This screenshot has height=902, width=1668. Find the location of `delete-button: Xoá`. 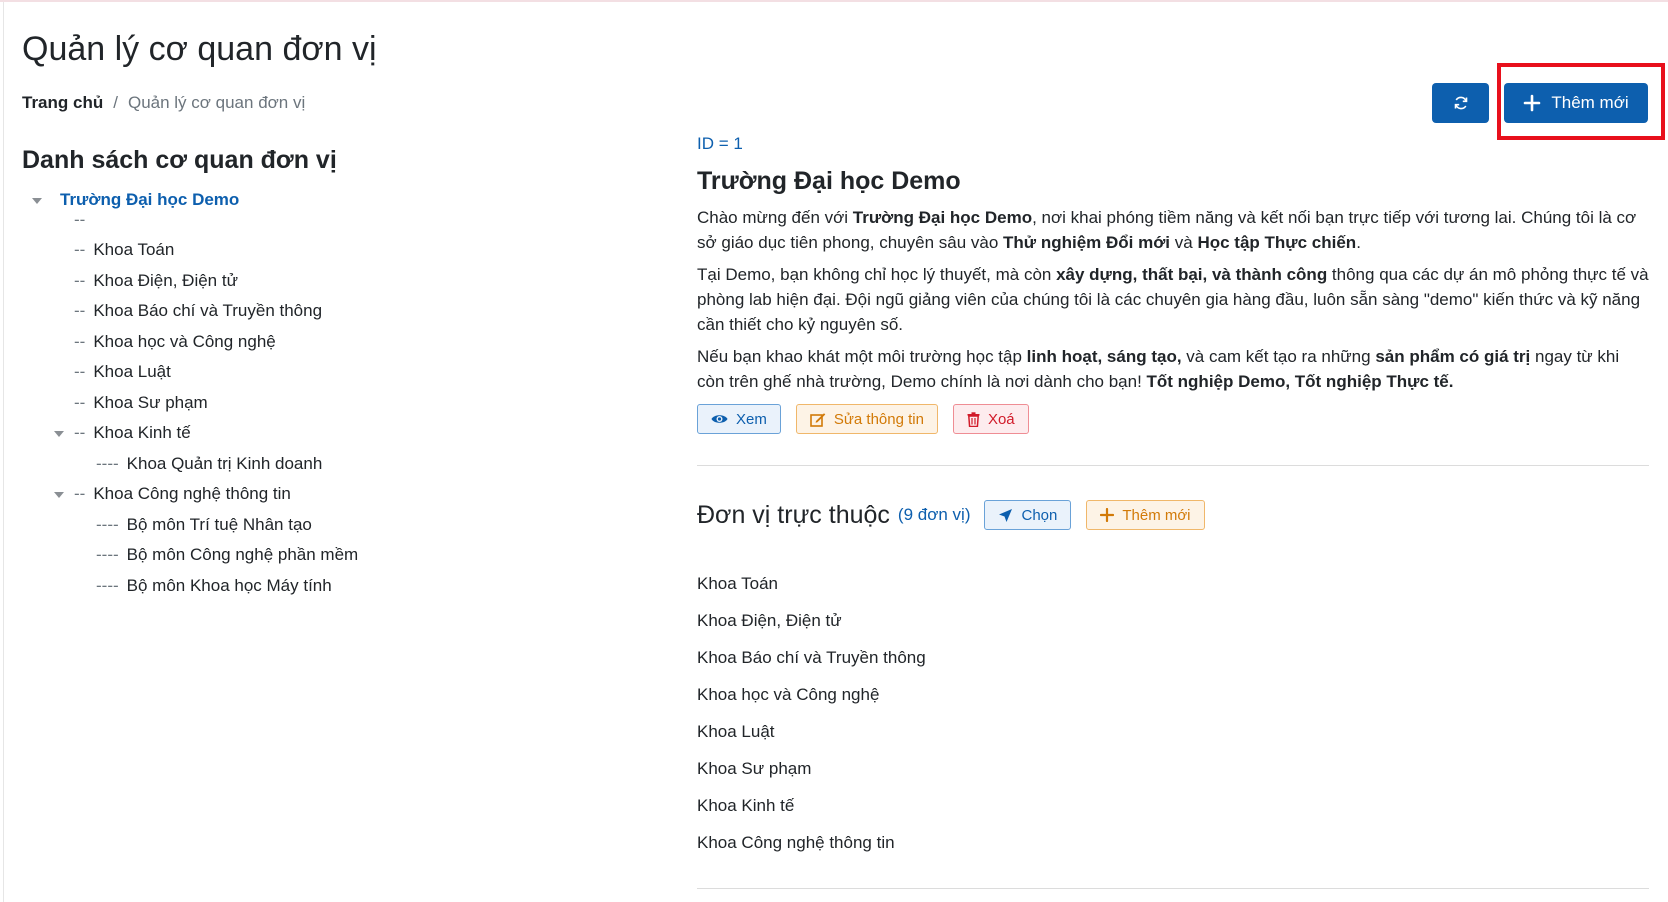

delete-button: Xoá is located at coordinates (990, 419).